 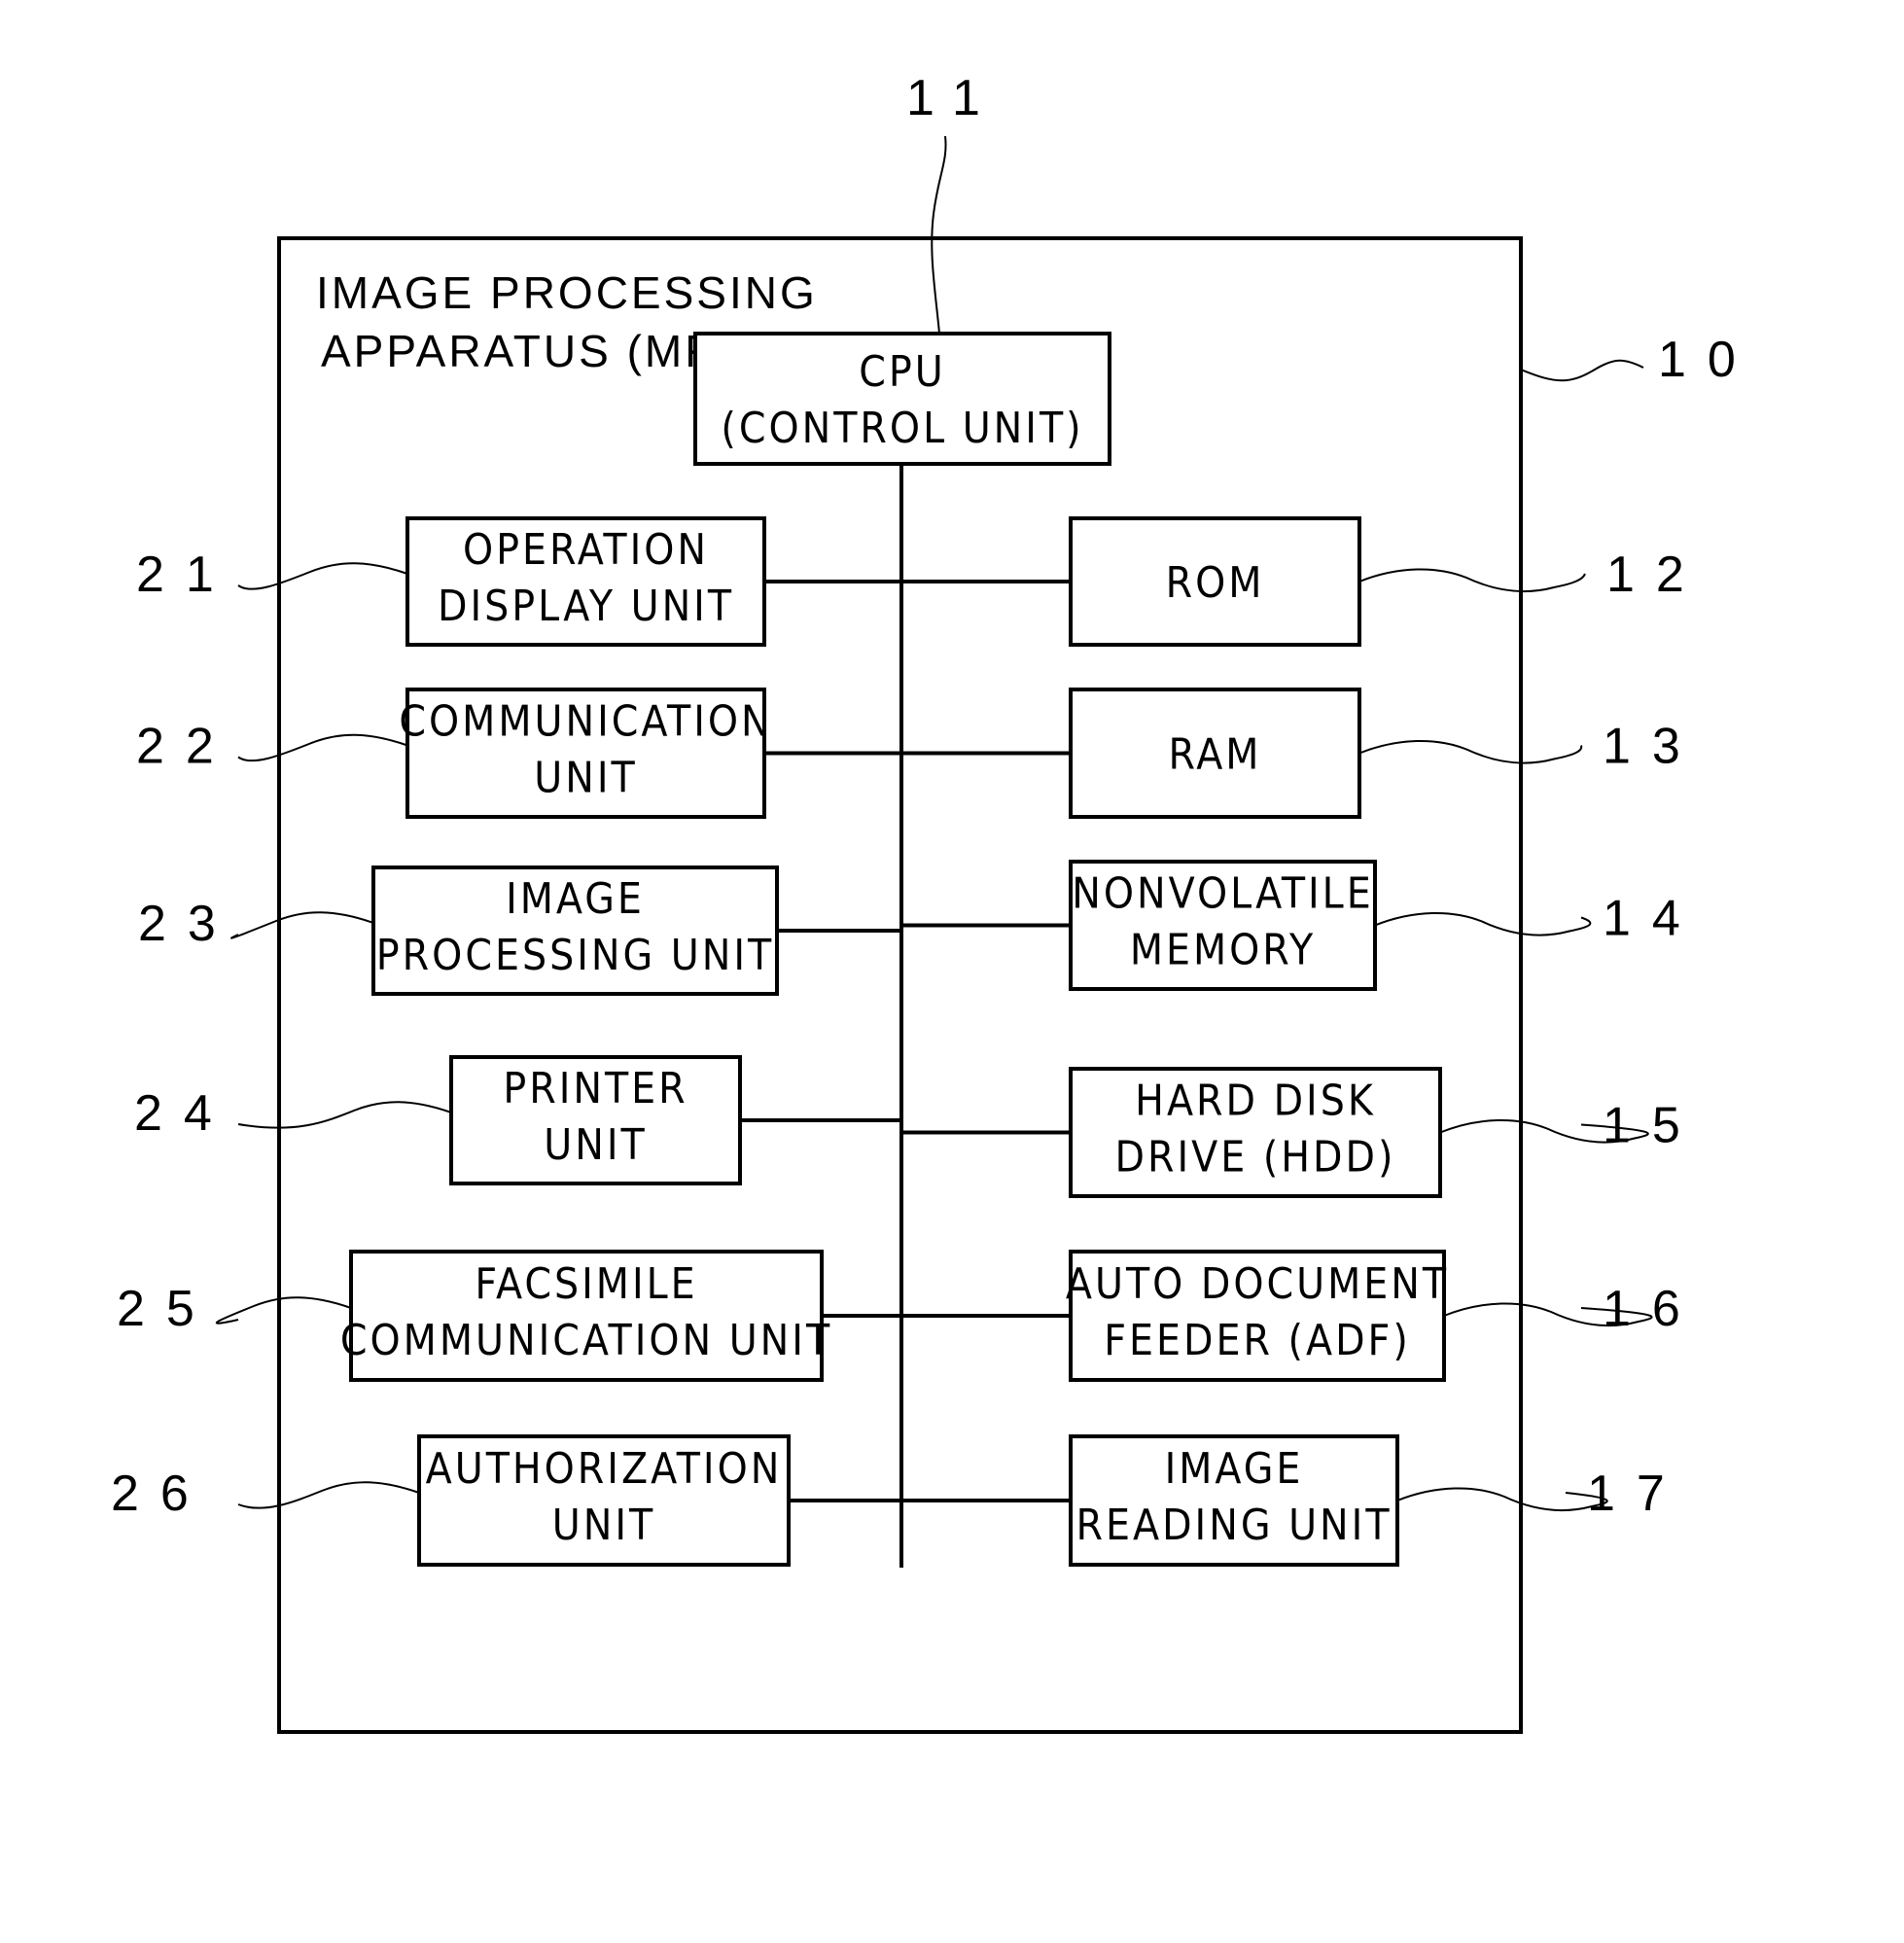 I want to click on ref-label-23: 23, so click(x=187, y=924).